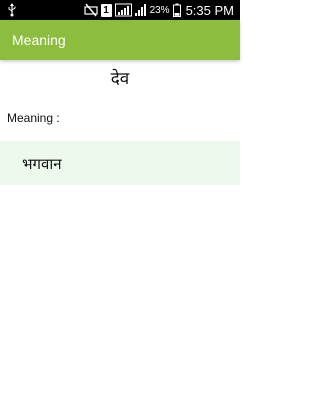  I want to click on status-icons: 1 23% 5:35 PM, so click(157, 10).